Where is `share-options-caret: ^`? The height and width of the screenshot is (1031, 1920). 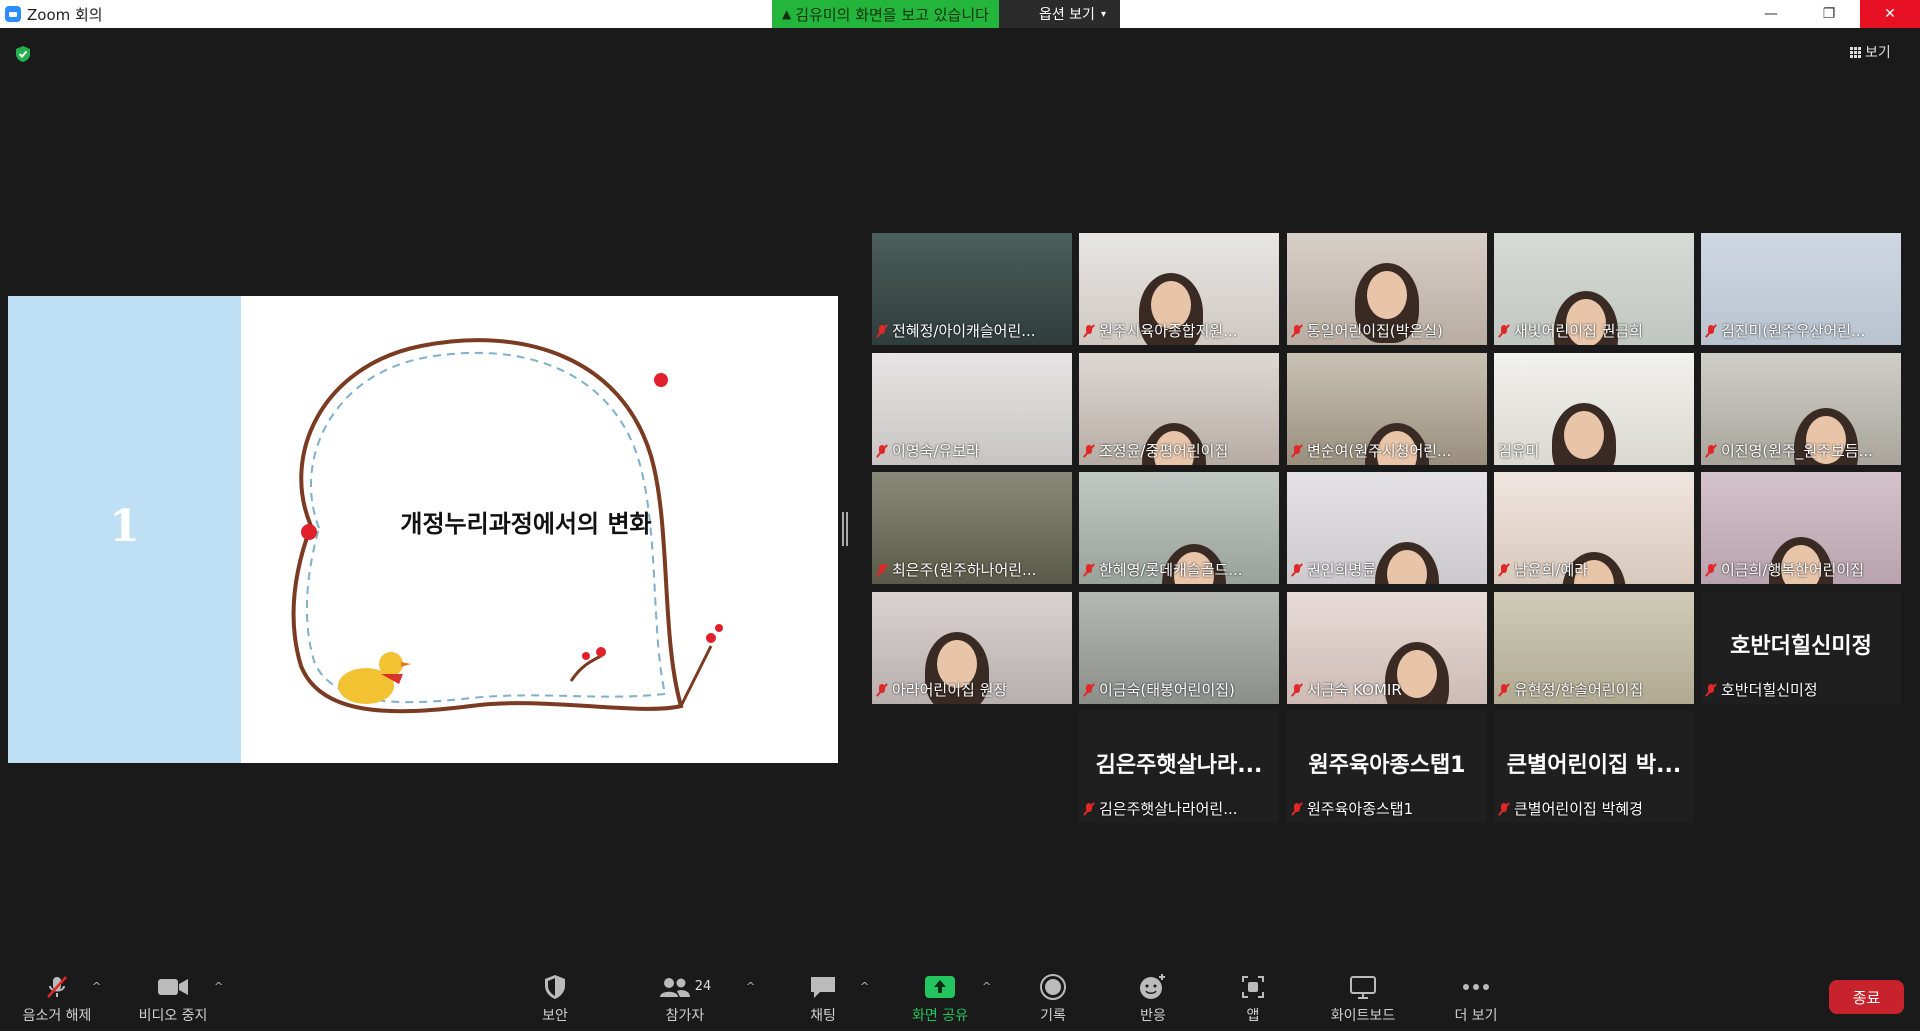 share-options-caret: ^ is located at coordinates (986, 986).